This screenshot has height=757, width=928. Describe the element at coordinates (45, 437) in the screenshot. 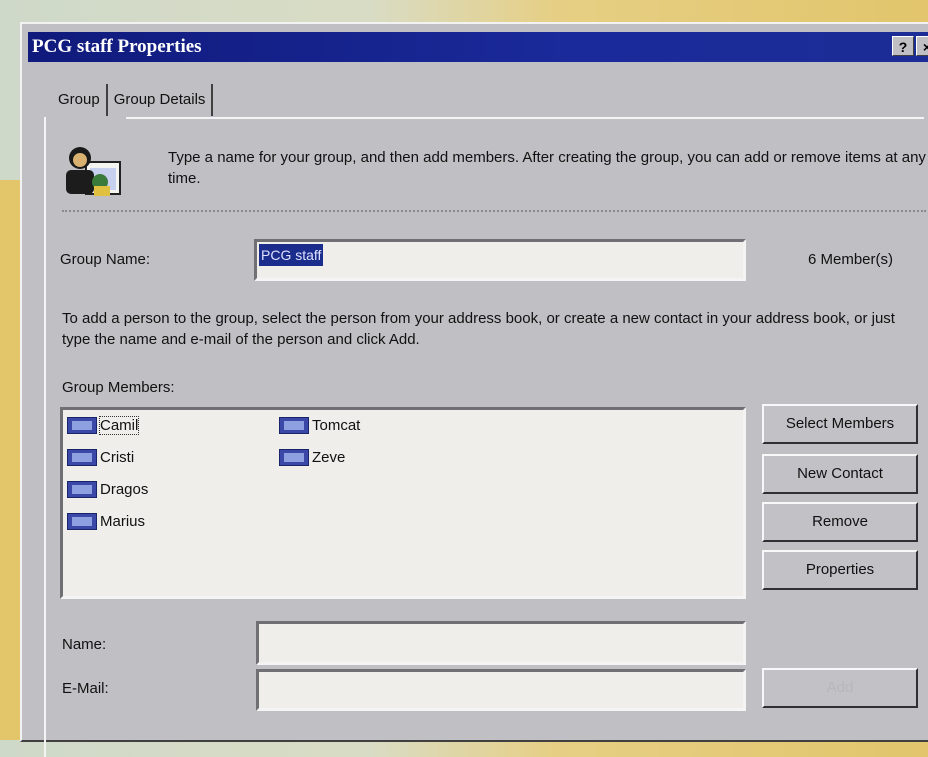

I see `panel-border` at that location.